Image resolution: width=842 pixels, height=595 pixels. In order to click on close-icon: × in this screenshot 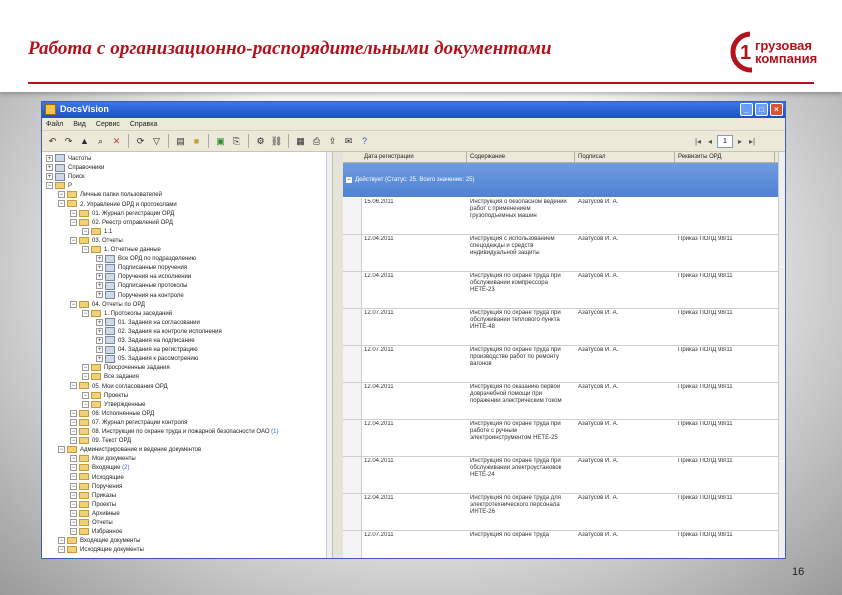, I will do `click(776, 109)`.